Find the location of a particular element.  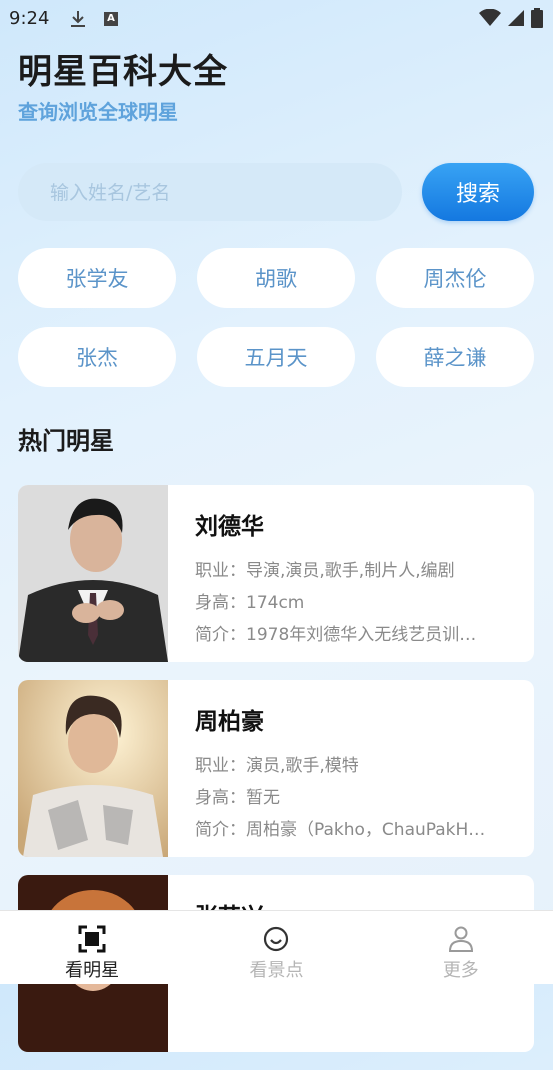

download-icon is located at coordinates (78, 21).